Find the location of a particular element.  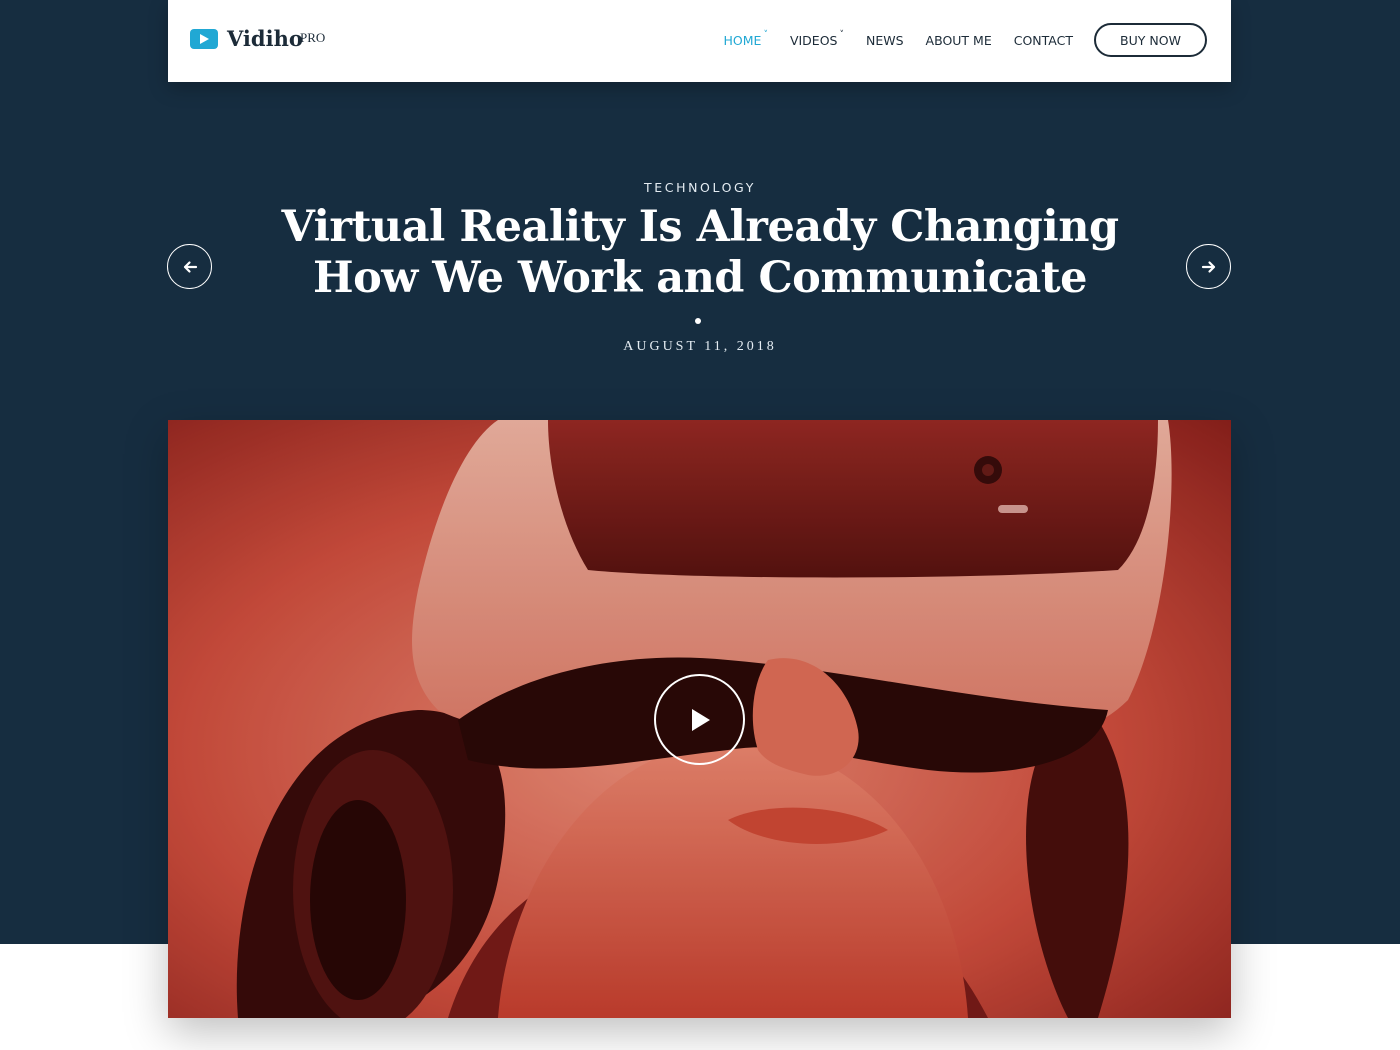

post-date: AUGUST 11, 2018 is located at coordinates (700, 346).